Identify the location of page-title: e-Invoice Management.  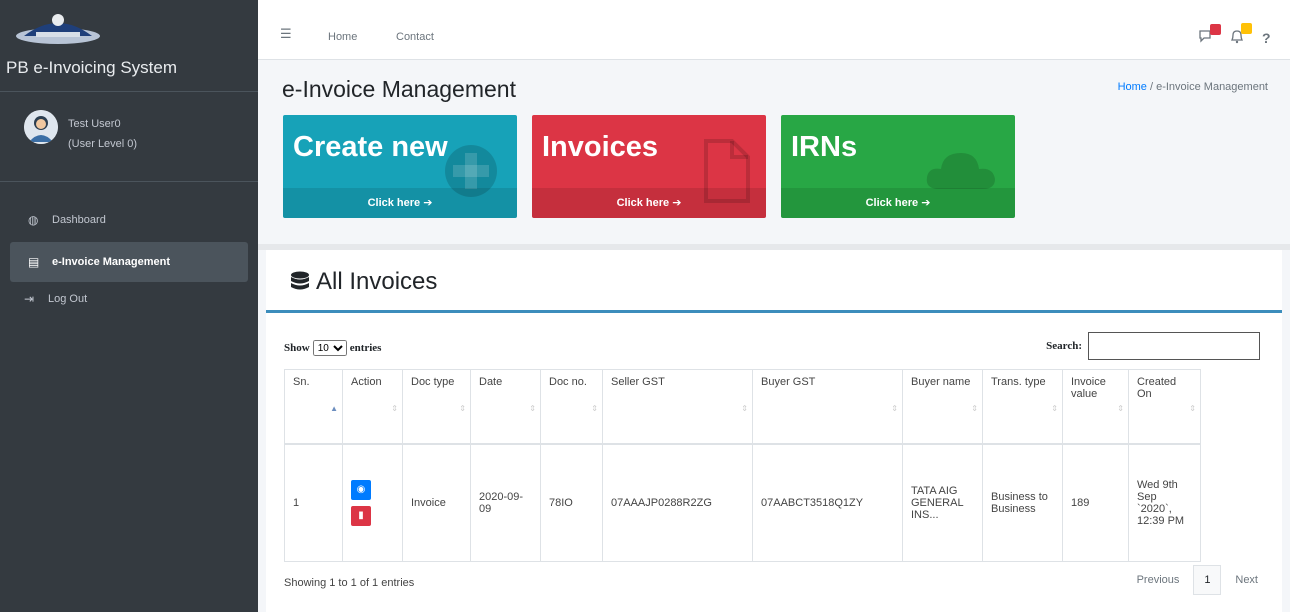
(399, 89).